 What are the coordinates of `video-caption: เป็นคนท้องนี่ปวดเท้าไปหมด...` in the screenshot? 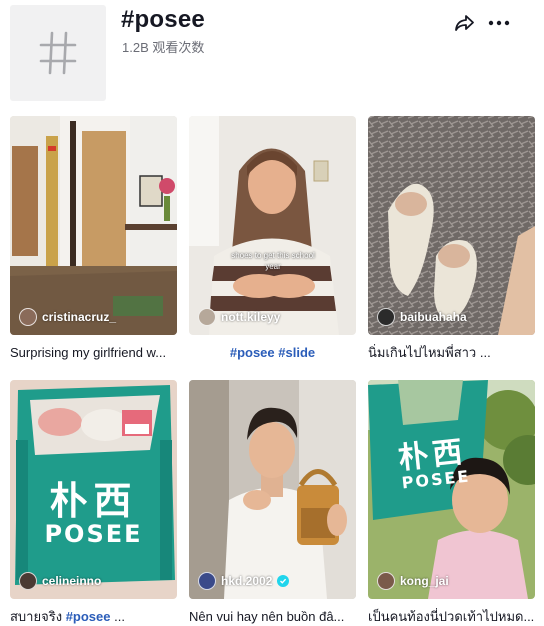 It's located at (451, 617).